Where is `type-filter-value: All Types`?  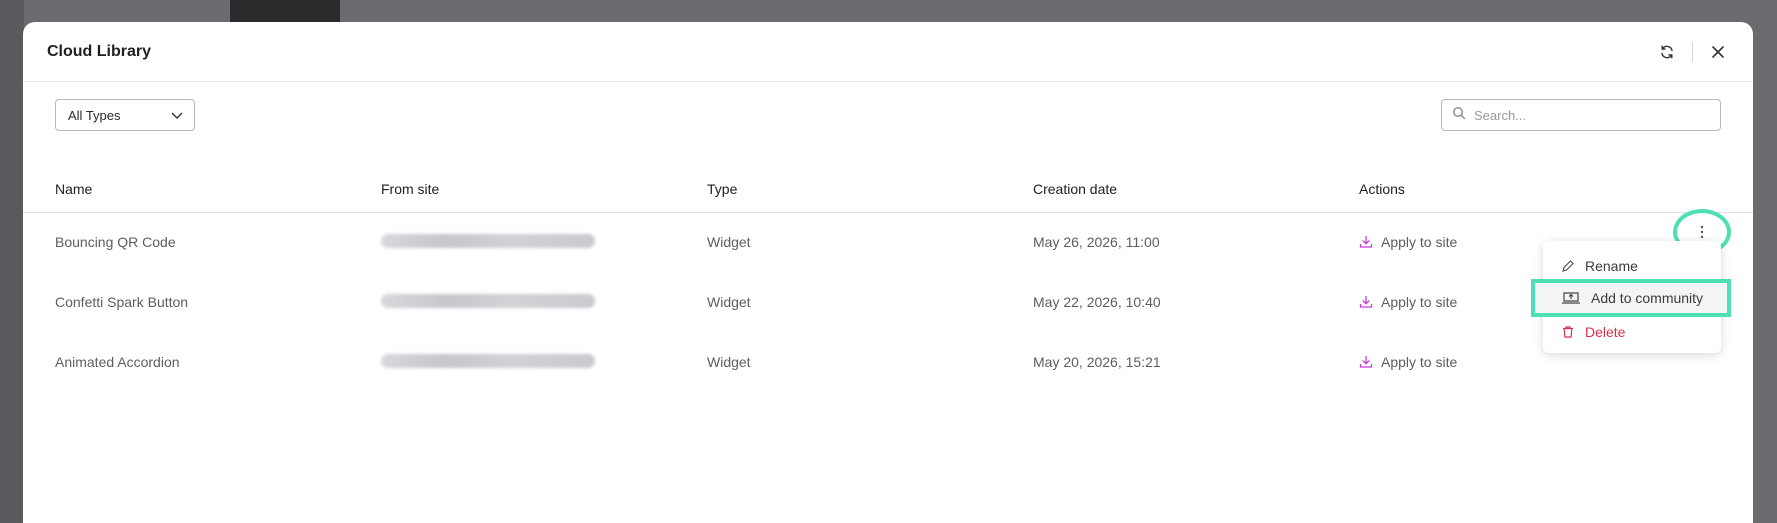 type-filter-value: All Types is located at coordinates (94, 115).